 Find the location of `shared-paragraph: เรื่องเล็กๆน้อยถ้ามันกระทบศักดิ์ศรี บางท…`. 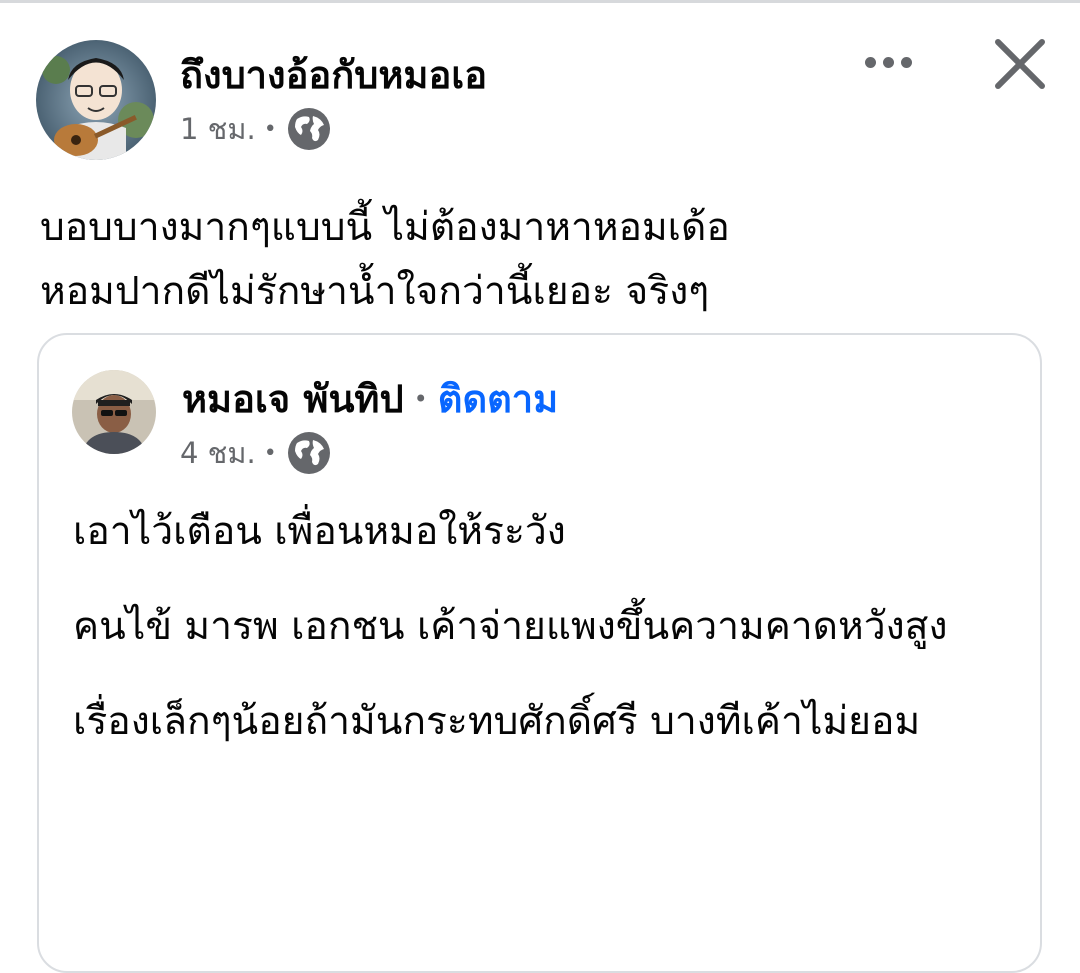

shared-paragraph: เรื่องเล็กๆน้อยถ้ามันกระทบศักดิ์ศรี บางท… is located at coordinates (497, 721).